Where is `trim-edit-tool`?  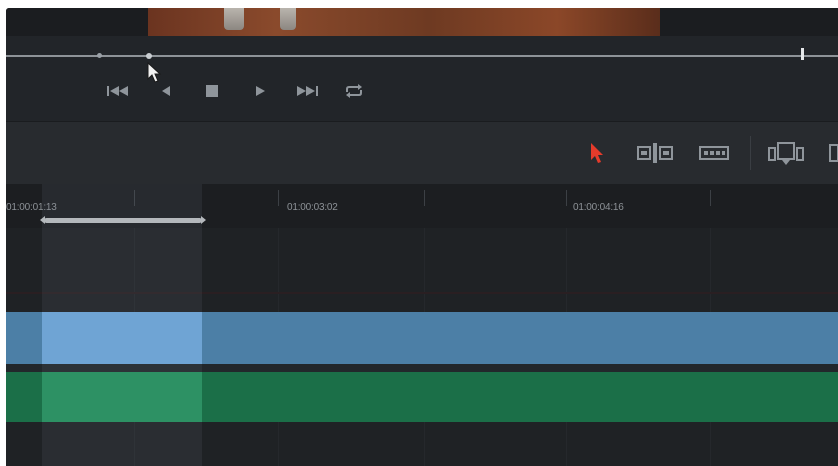 trim-edit-tool is located at coordinates (655, 153).